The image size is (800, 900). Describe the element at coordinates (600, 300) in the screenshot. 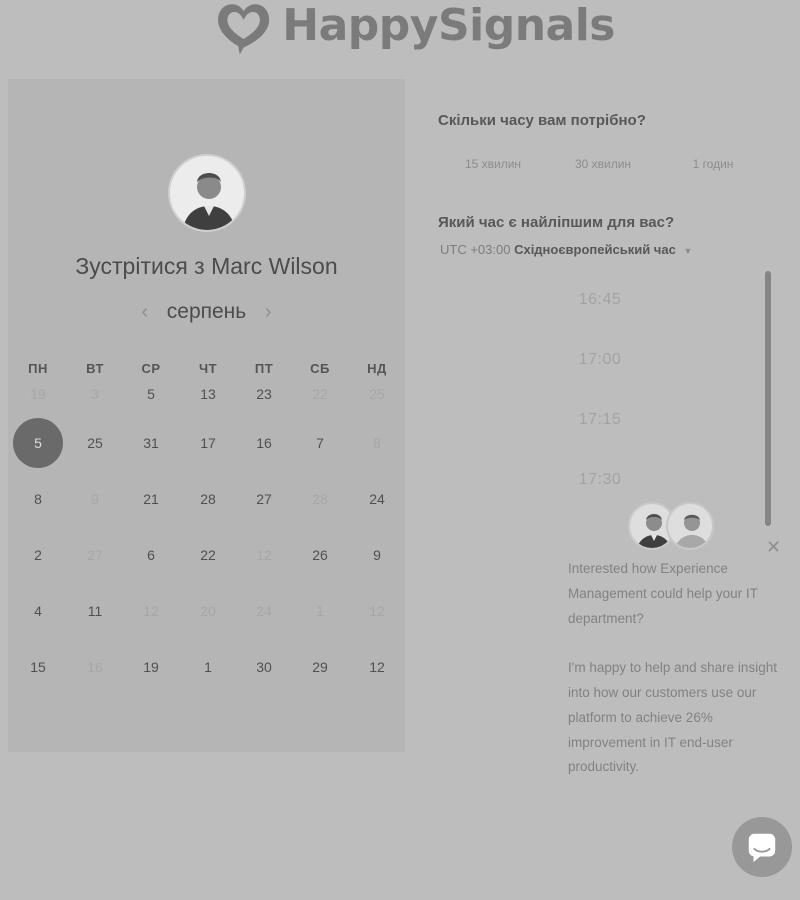

I see `time-slot: 16:45` at that location.